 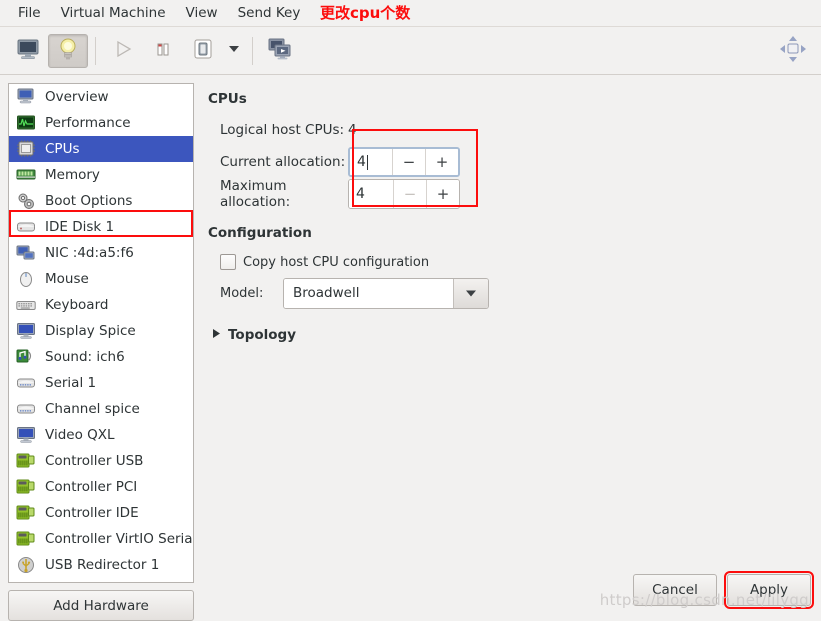 I want to click on sidebar-item-controller-ide: Controller IDE, so click(x=101, y=513).